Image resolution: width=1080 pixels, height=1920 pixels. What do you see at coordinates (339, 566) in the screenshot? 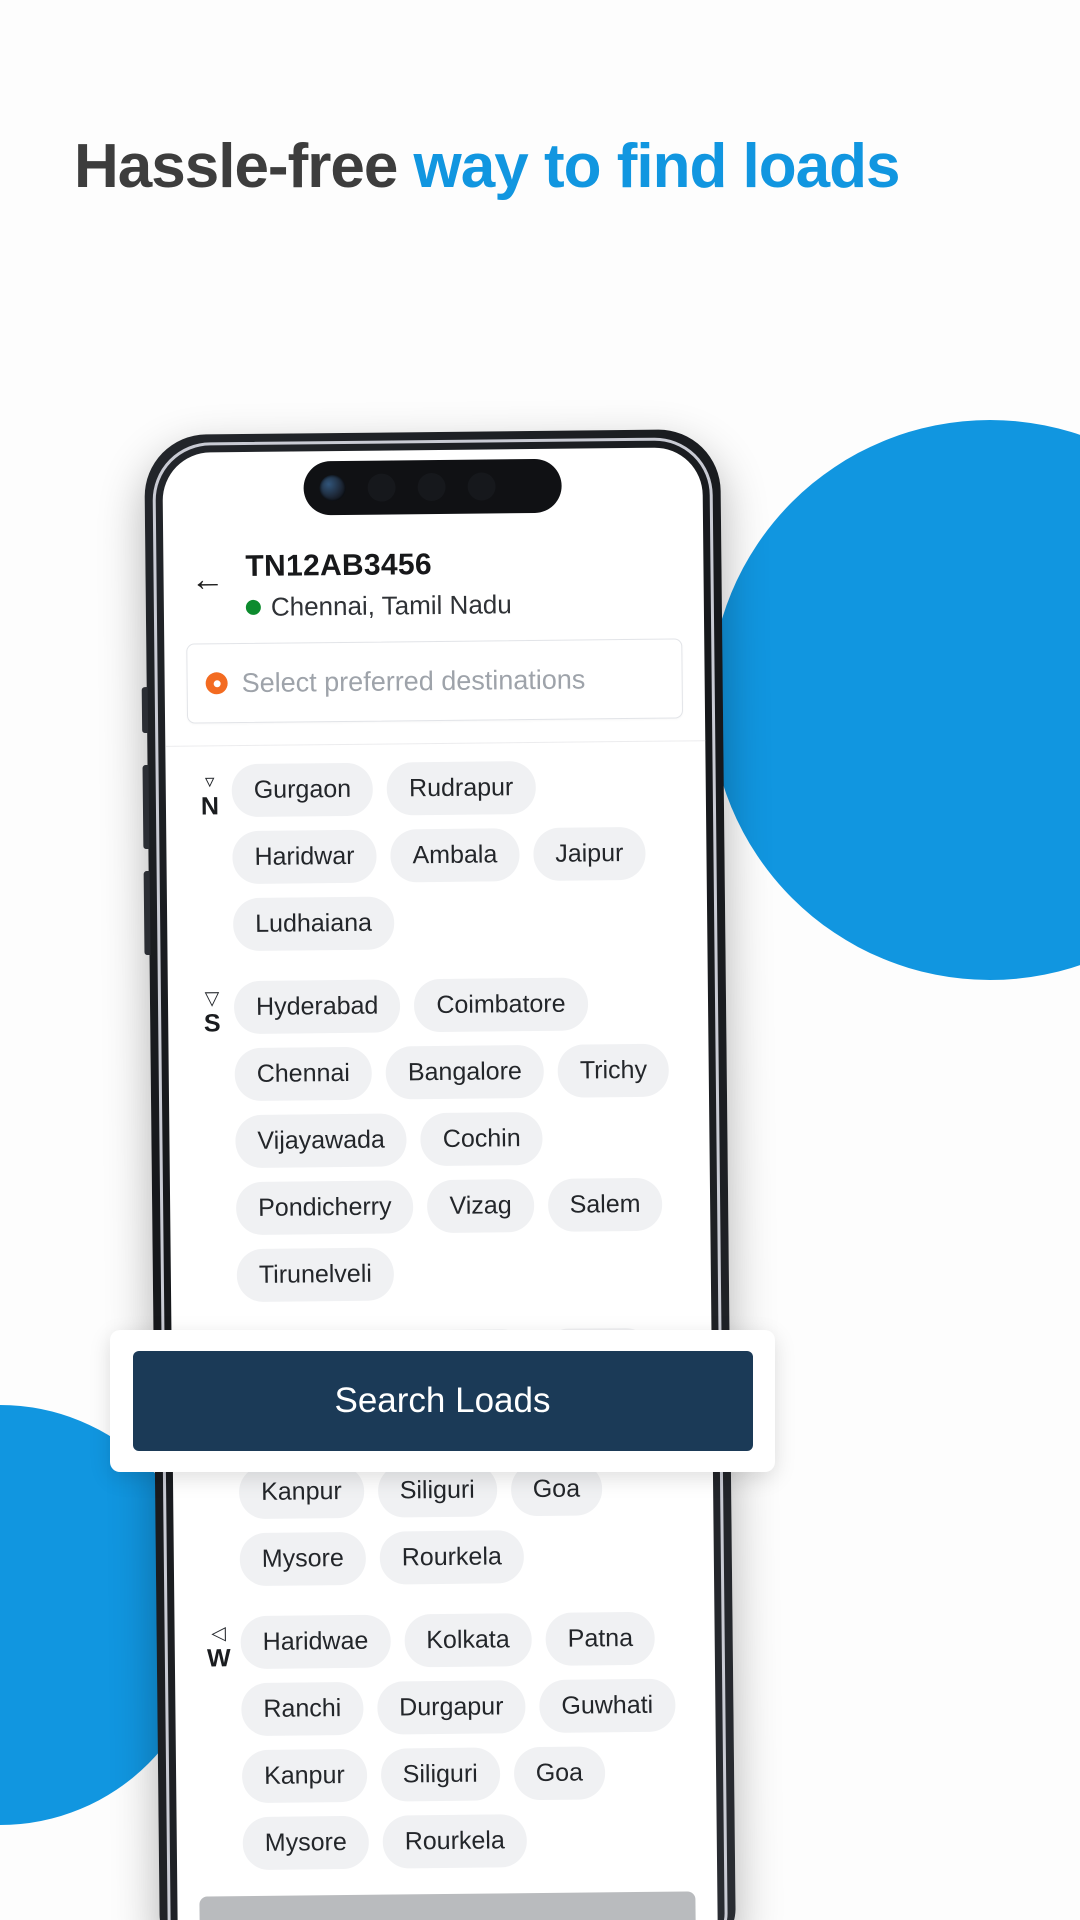
I see `vehicle-number: TN12AB3456` at bounding box center [339, 566].